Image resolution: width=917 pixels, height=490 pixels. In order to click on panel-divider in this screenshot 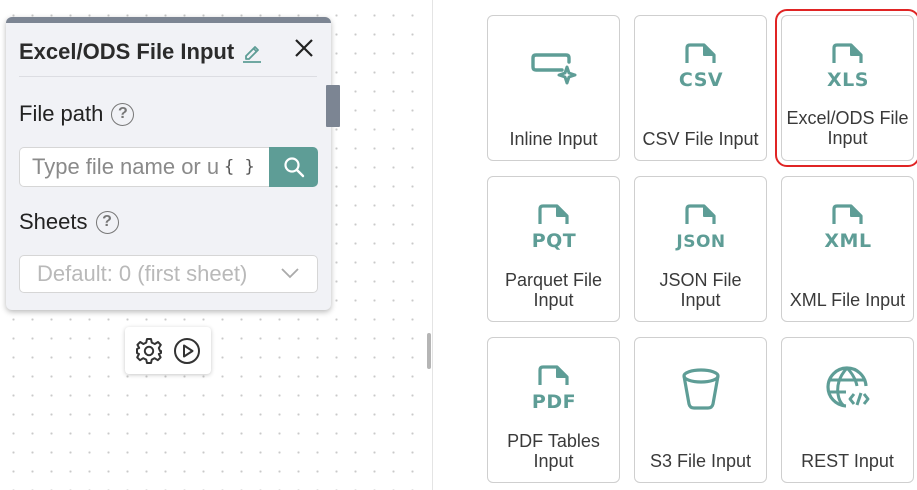, I will do `click(432, 245)`.